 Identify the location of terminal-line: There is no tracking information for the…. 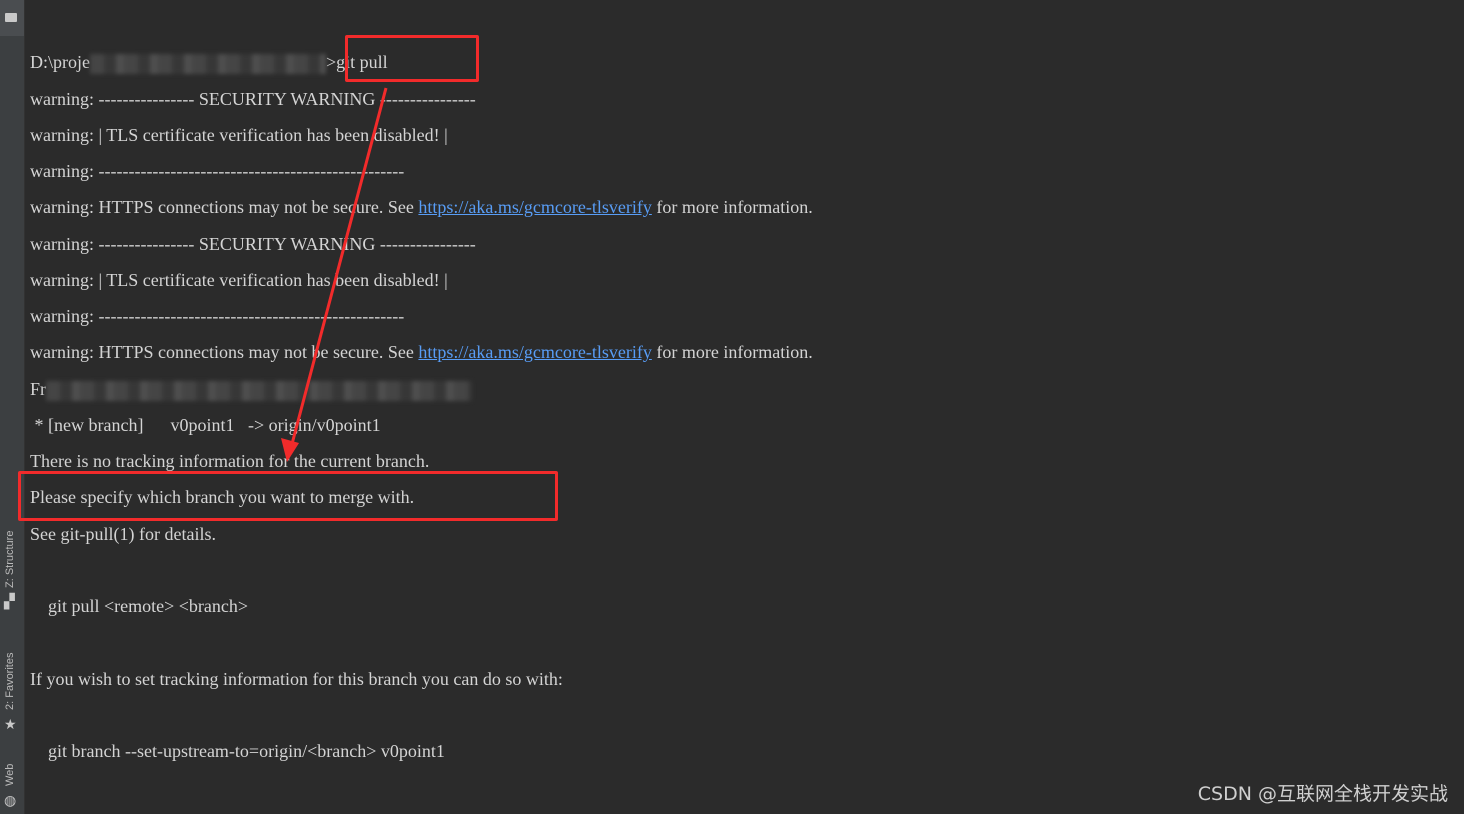
(230, 461).